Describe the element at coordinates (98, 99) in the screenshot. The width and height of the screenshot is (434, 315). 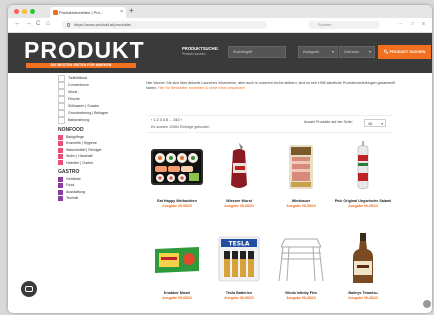
I see `sidebar-item: Frische` at that location.